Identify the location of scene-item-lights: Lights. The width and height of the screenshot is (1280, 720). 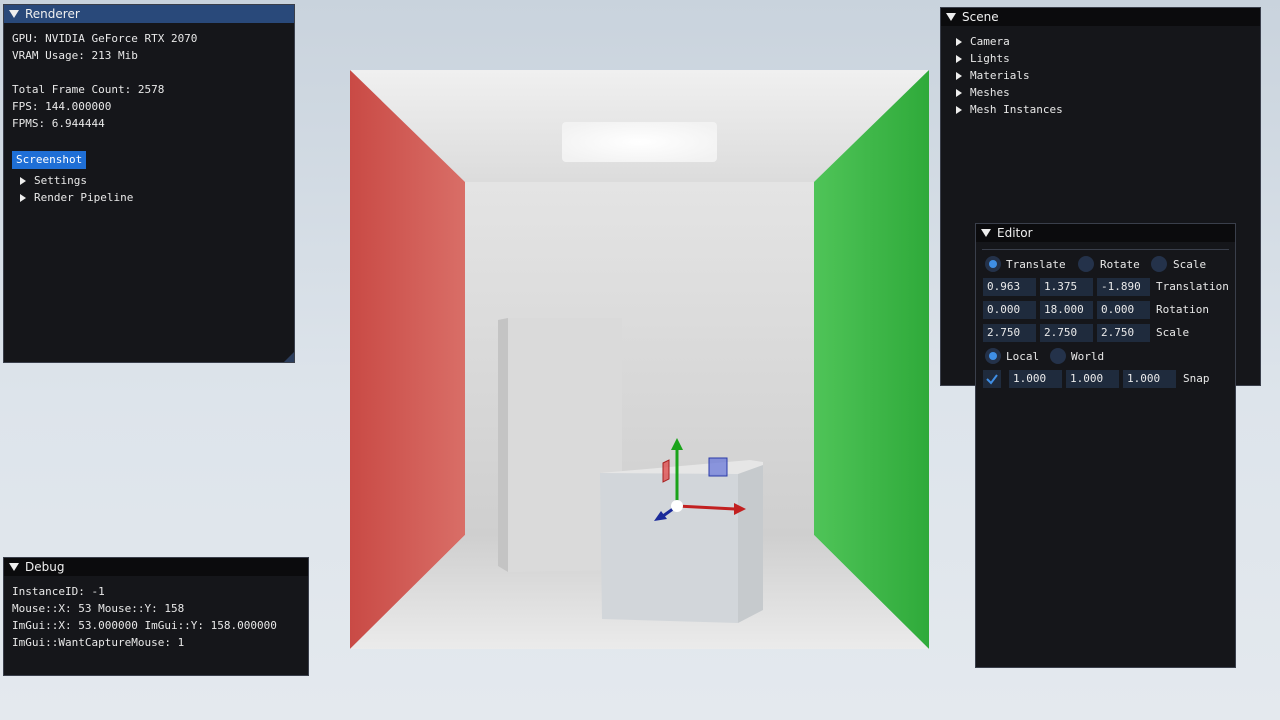
(983, 58).